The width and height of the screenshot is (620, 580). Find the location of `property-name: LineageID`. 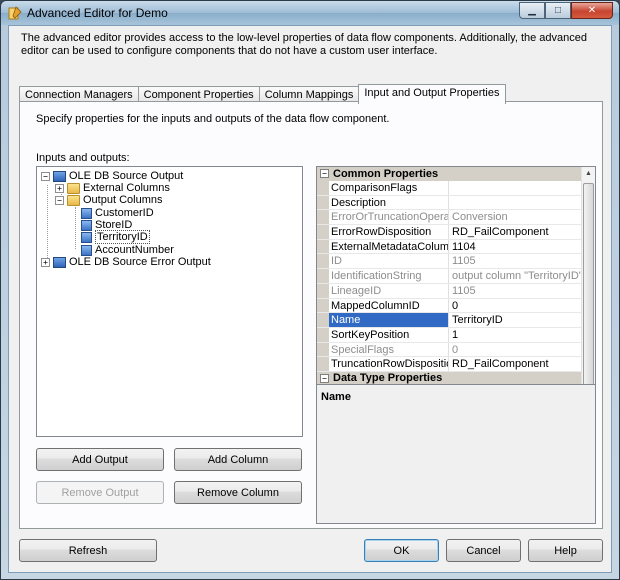

property-name: LineageID is located at coordinates (389, 290).